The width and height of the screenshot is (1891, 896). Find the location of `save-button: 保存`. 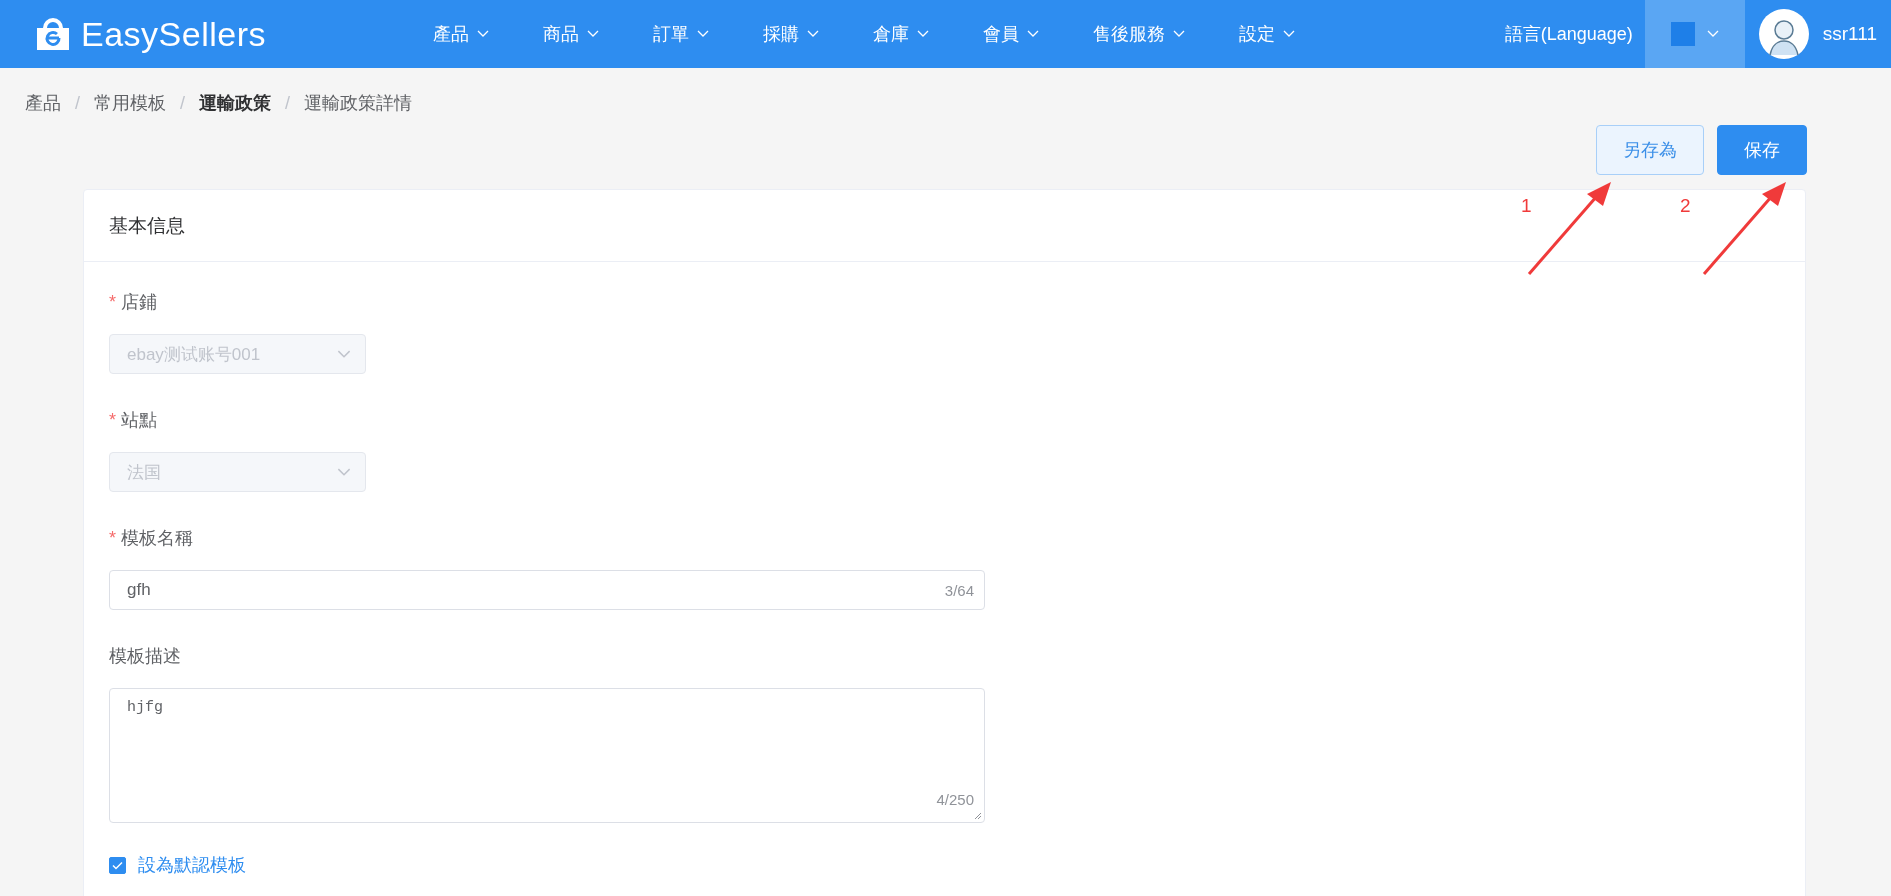

save-button: 保存 is located at coordinates (1762, 150).